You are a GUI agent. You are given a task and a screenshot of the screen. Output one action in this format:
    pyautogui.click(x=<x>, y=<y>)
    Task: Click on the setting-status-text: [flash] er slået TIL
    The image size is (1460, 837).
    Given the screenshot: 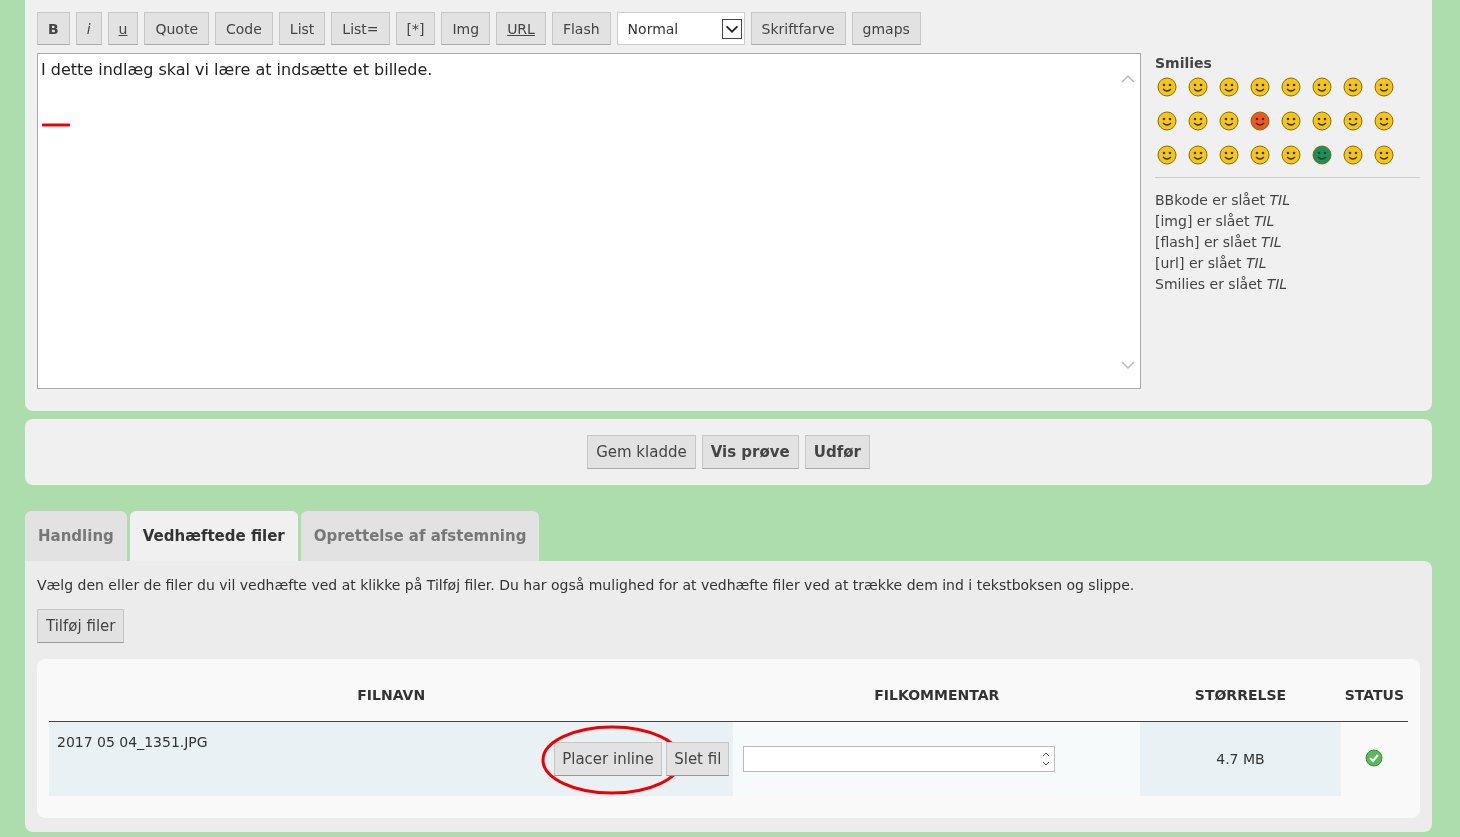 What is the action you would take?
    pyautogui.click(x=1219, y=242)
    